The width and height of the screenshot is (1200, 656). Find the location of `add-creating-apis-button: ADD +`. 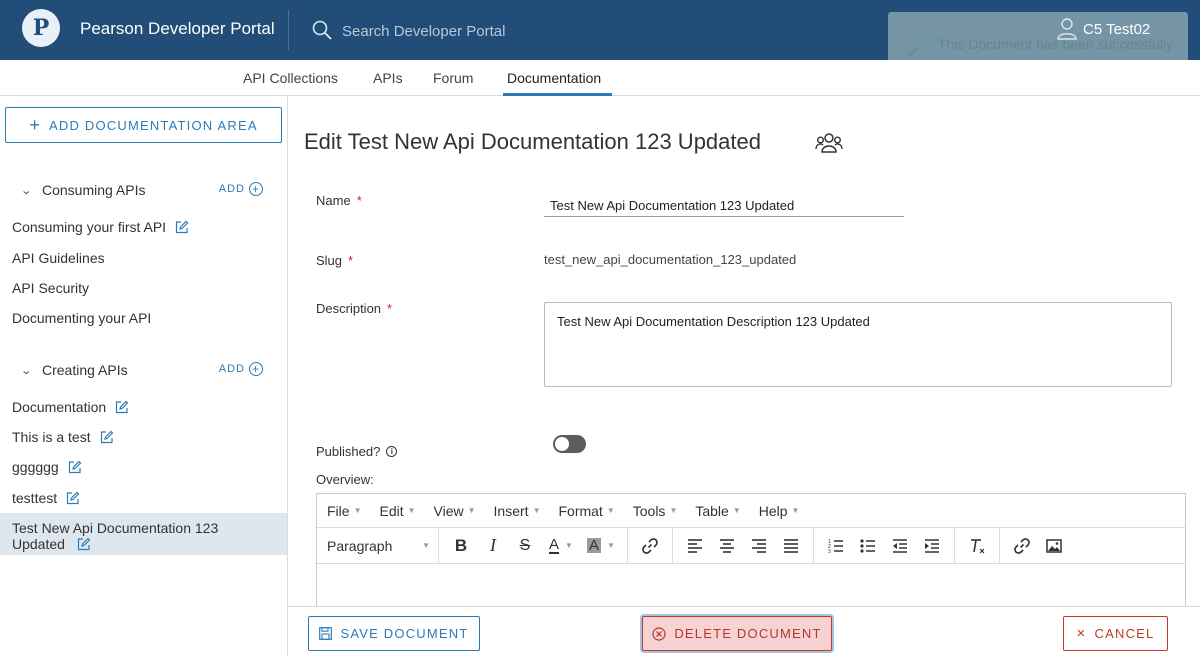

add-creating-apis-button: ADD + is located at coordinates (241, 369).